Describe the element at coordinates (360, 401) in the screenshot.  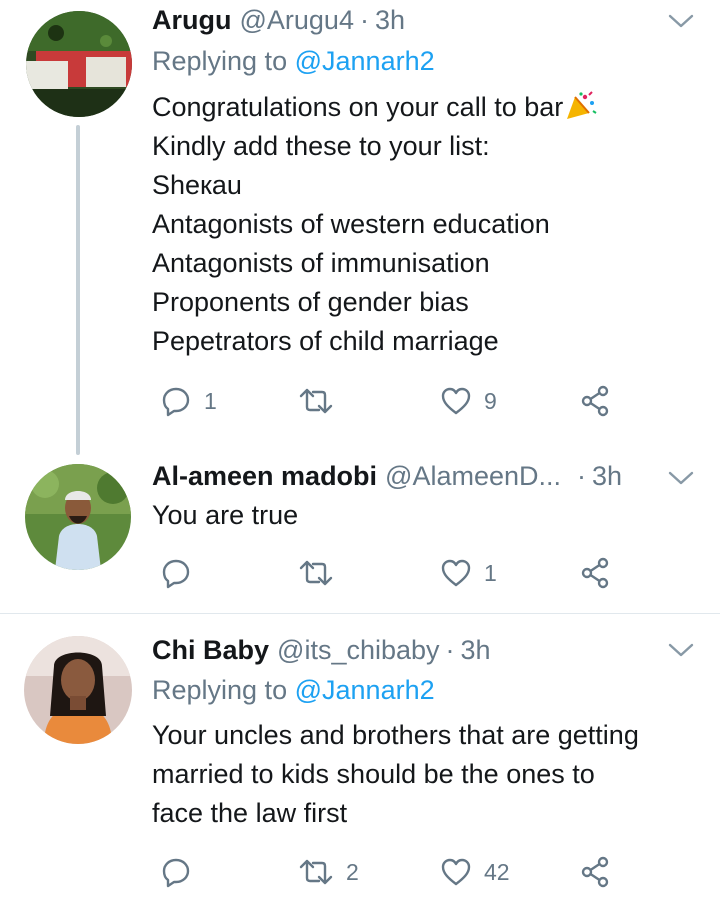
I see `tweet-actions: 1 9` at that location.